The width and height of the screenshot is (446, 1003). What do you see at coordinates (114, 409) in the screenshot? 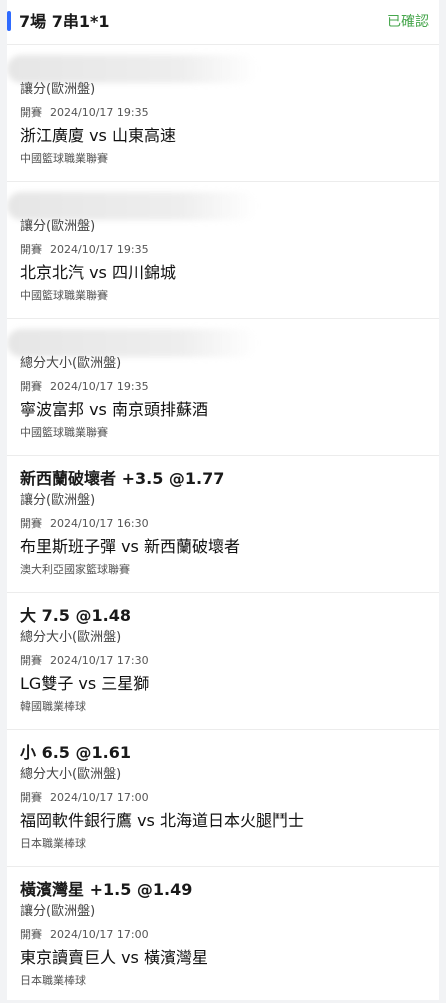
I see `match-teams: 寧波富邦 vs 南京頭排蘇酒` at bounding box center [114, 409].